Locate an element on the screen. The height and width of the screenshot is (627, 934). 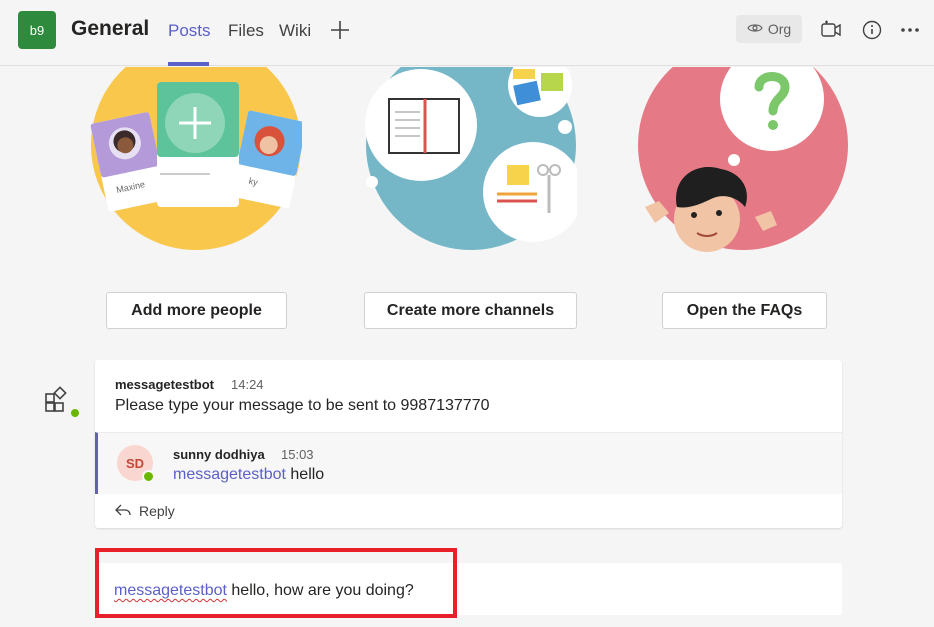
tab-files: Files is located at coordinates (246, 31).